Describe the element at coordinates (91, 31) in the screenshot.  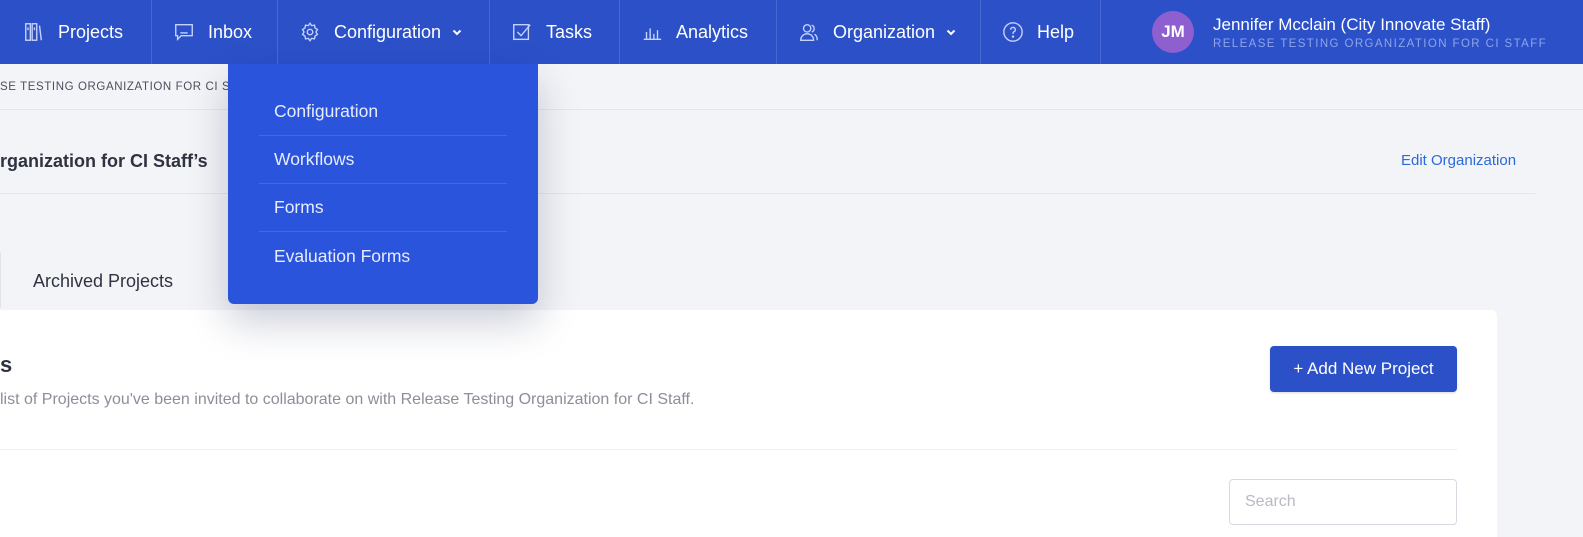
I see `nav-projects-label: Projects` at that location.